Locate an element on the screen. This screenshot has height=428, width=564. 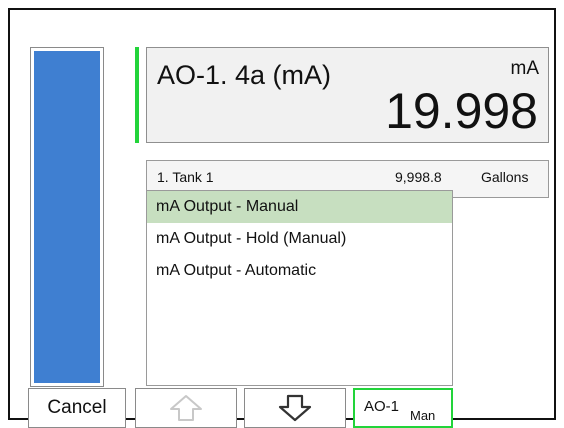
output-mode-button: AO-1 Man is located at coordinates (403, 408).